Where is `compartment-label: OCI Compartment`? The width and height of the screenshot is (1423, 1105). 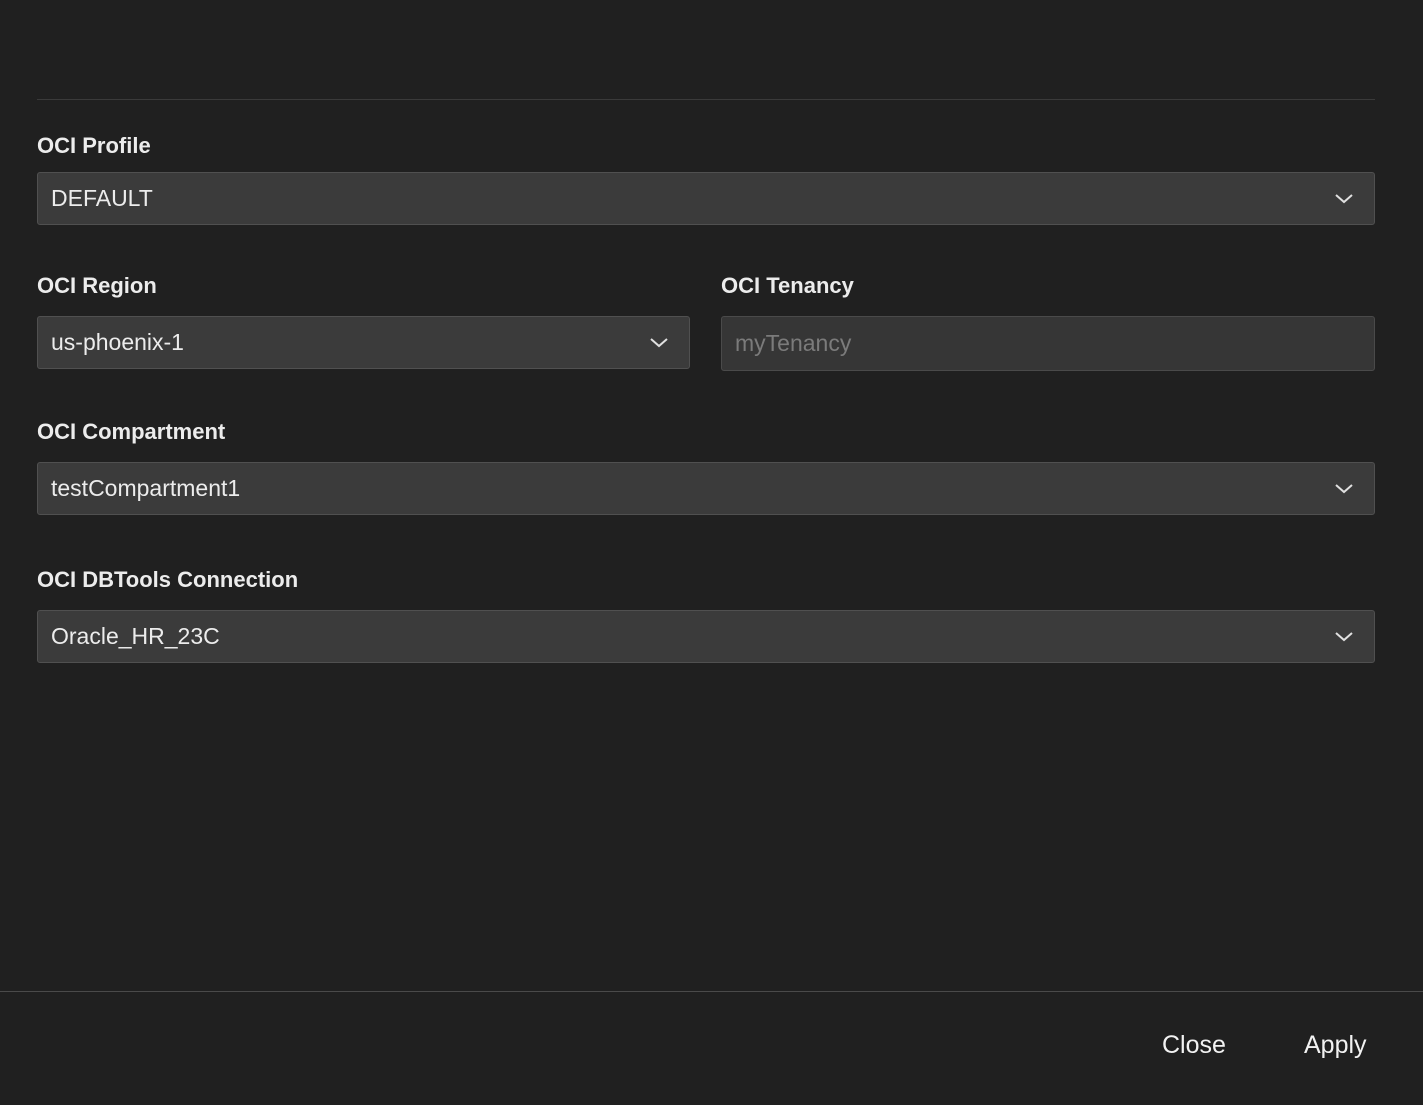
compartment-label: OCI Compartment is located at coordinates (131, 431).